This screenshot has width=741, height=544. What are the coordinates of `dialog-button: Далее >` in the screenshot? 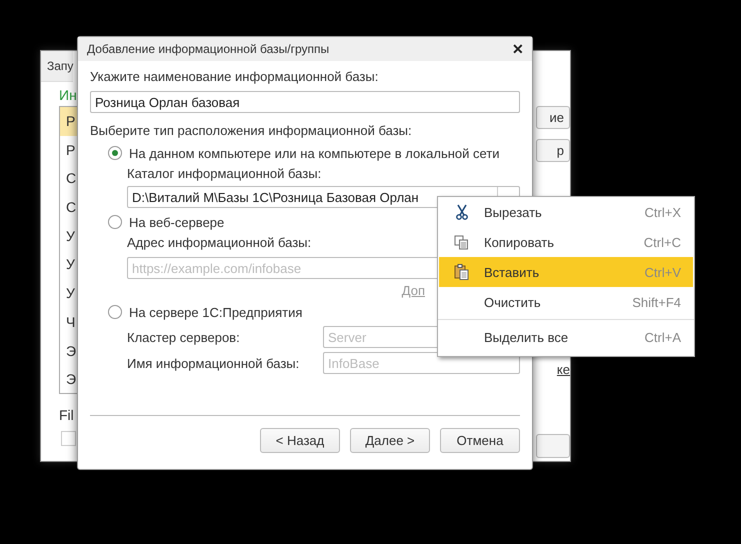 It's located at (390, 440).